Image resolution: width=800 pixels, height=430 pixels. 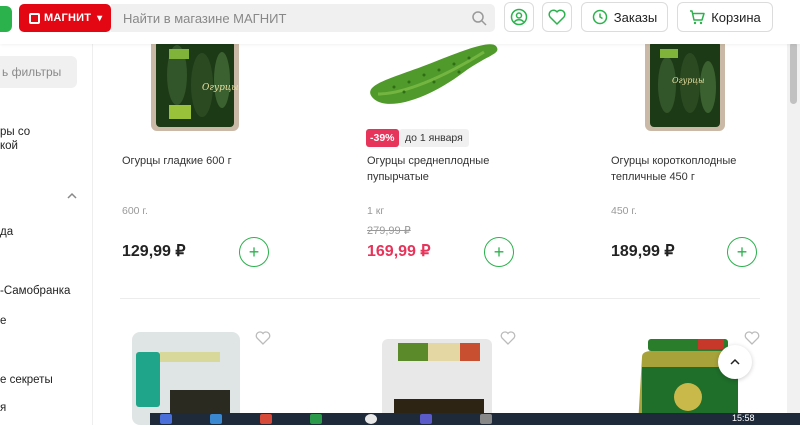 I want to click on reset-filters-label: ь фильтры, so click(x=32, y=72).